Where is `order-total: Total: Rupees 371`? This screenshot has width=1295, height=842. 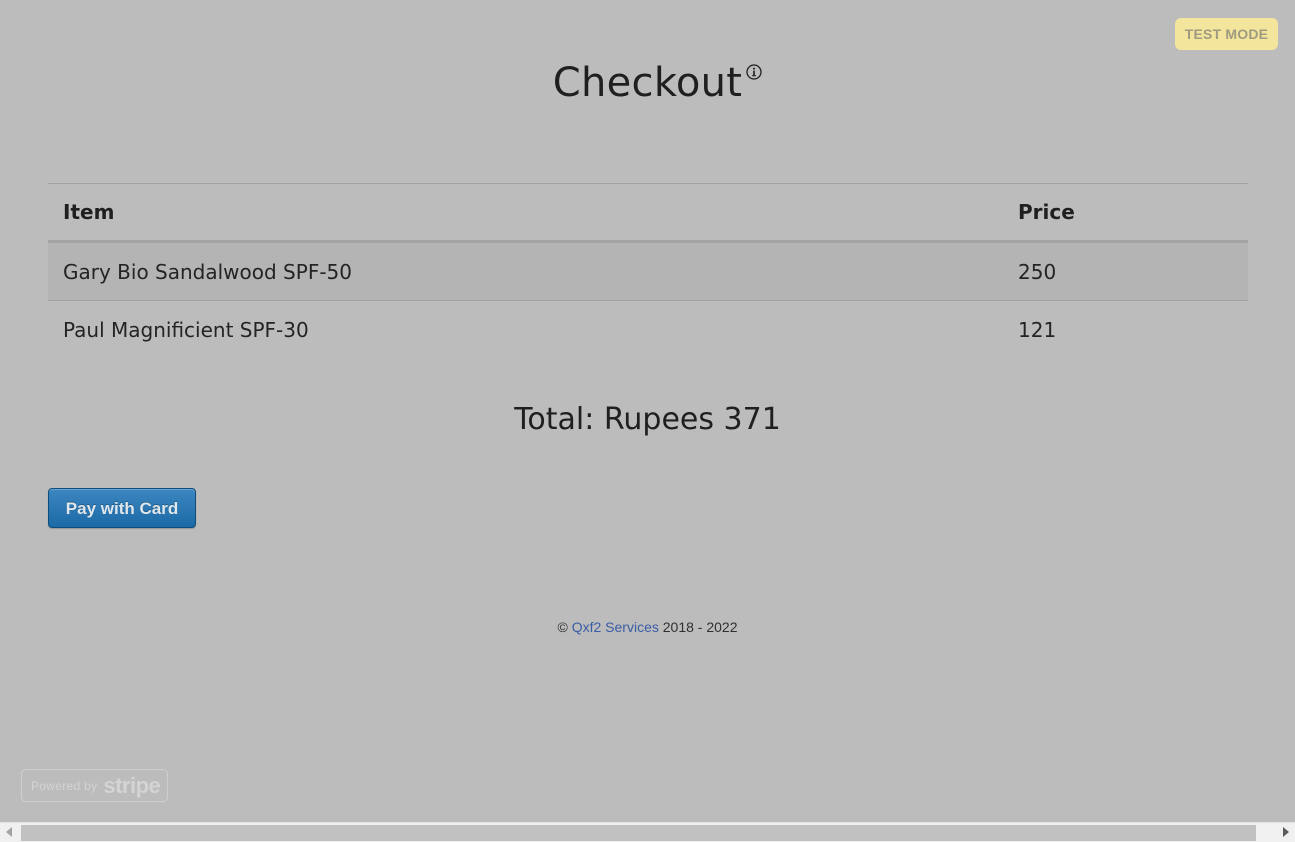
order-total: Total: Rupees 371 is located at coordinates (647, 419).